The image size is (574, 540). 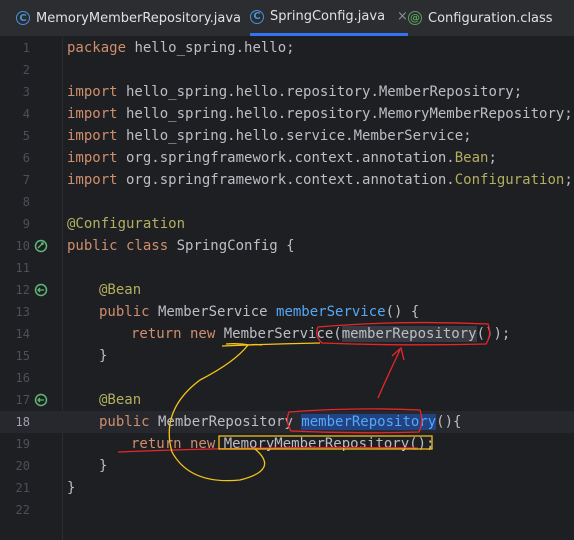 I want to click on line-number: 2, so click(x=26, y=70).